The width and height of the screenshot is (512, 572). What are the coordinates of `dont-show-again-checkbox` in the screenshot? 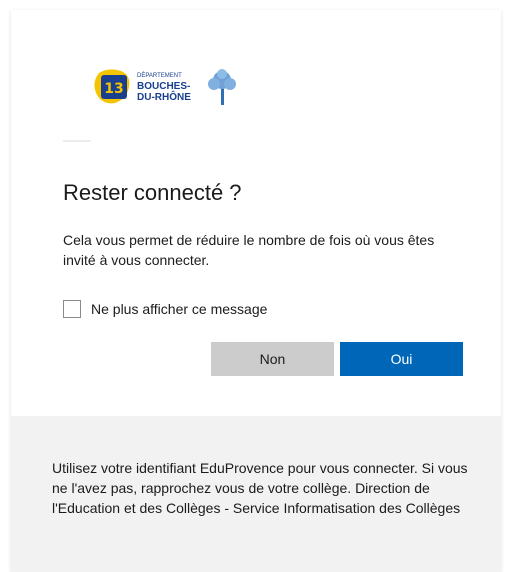 It's located at (72, 309).